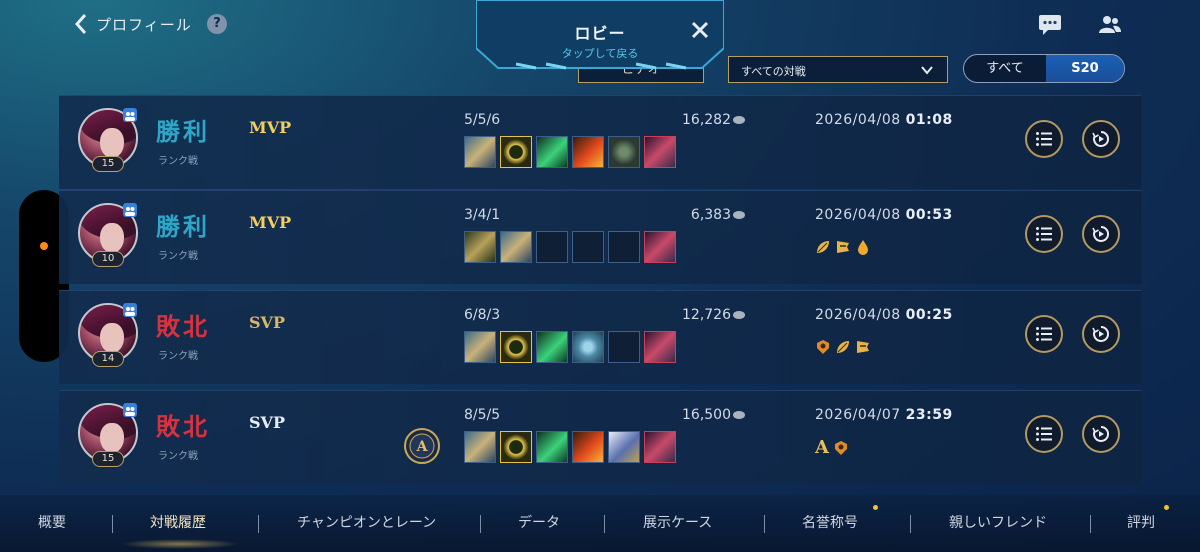  Describe the element at coordinates (1141, 522) in the screenshot. I see `tab-reputation: 評判` at that location.